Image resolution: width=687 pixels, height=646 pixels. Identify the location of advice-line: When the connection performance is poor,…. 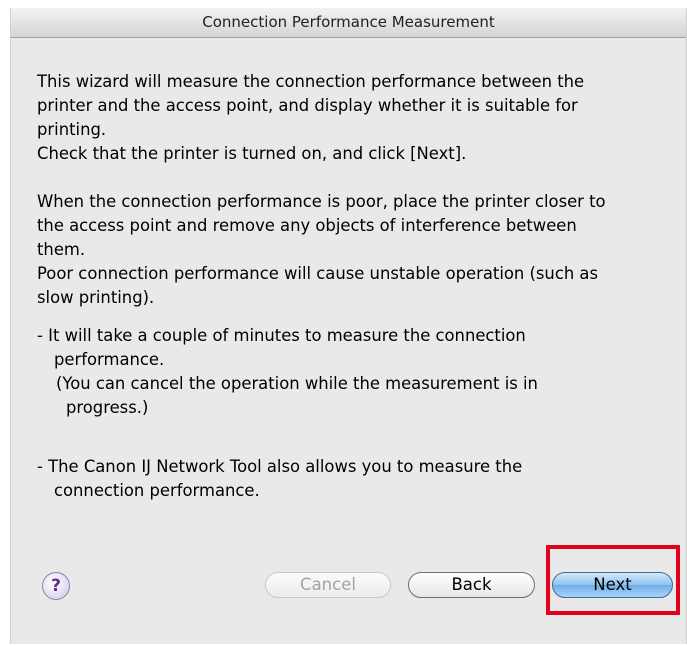
(321, 201).